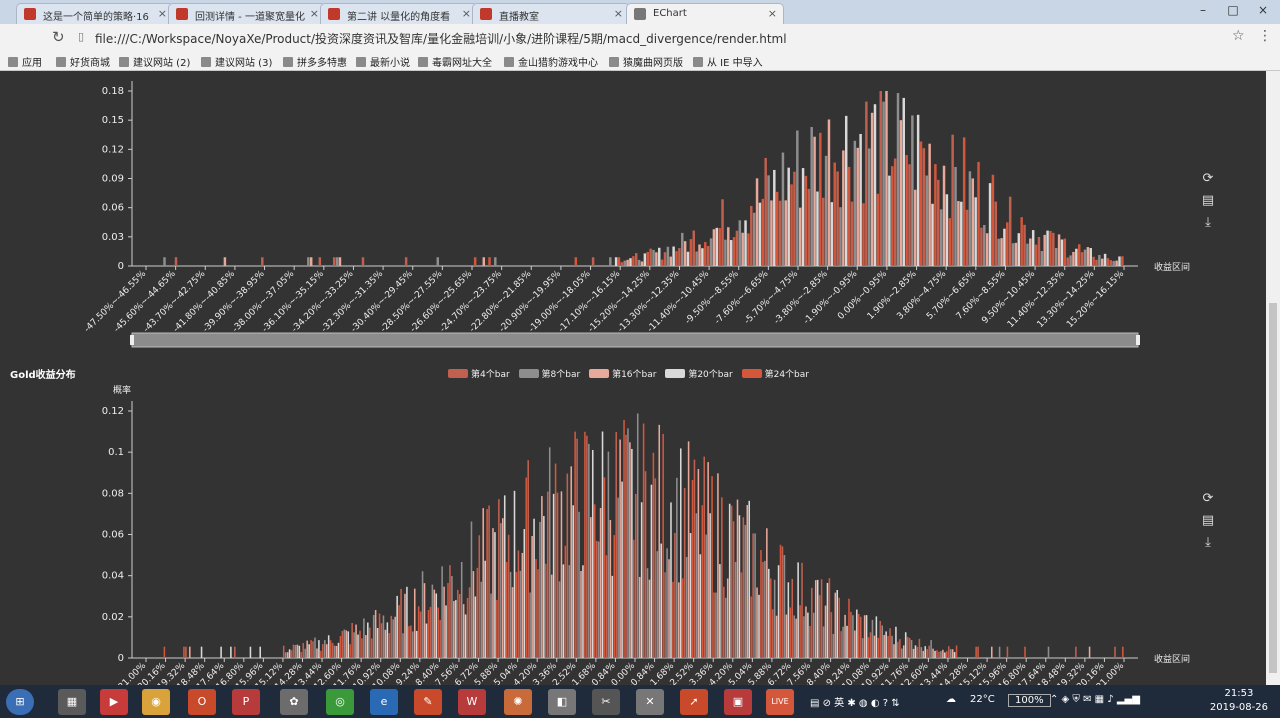  I want to click on tab-4: 直播教室 ×, so click(551, 13).